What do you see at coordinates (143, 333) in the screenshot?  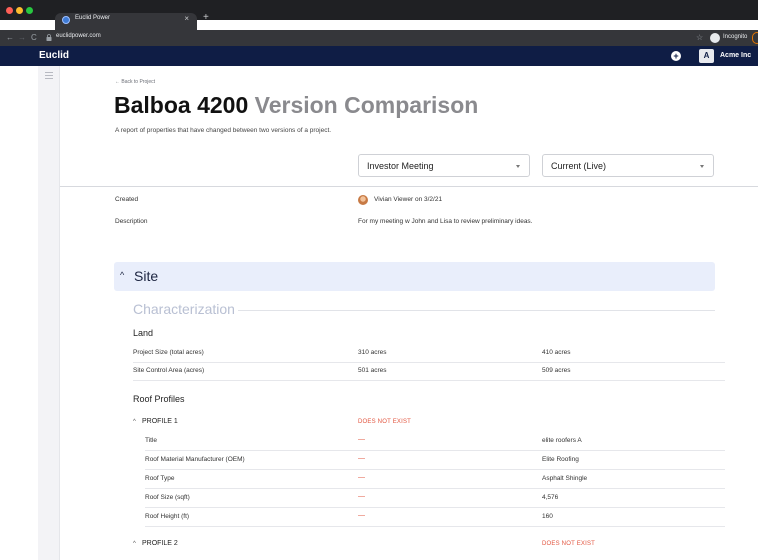 I see `land-group-title: Land` at bounding box center [143, 333].